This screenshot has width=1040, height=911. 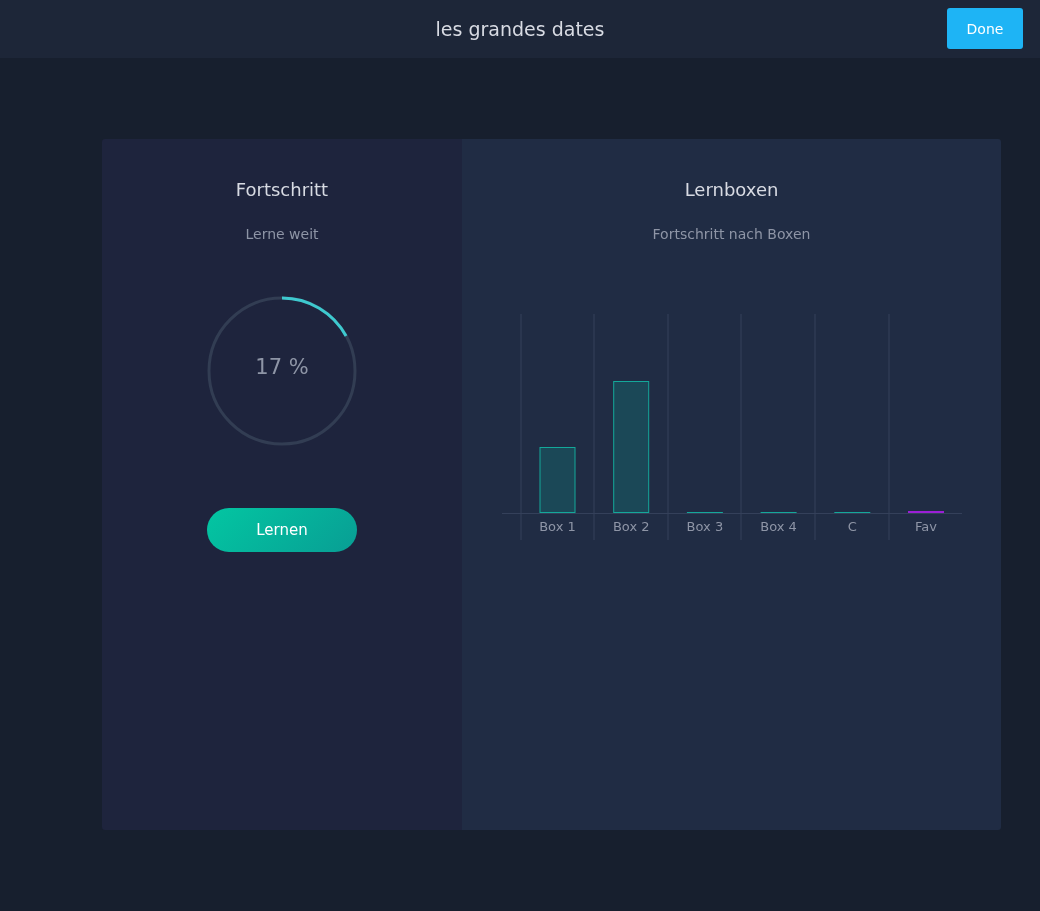 What do you see at coordinates (731, 234) in the screenshot?
I see `panel-subtitle: Fortschritt nach Boxen` at bounding box center [731, 234].